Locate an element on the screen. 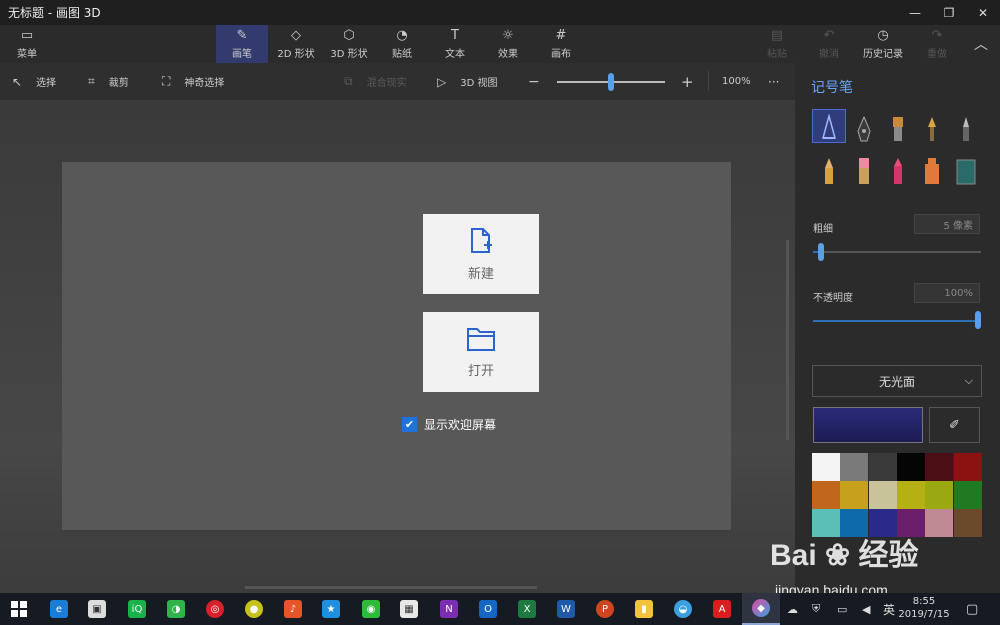 The width and height of the screenshot is (1000, 625). pixel-pencil-brush is located at coordinates (932, 169).